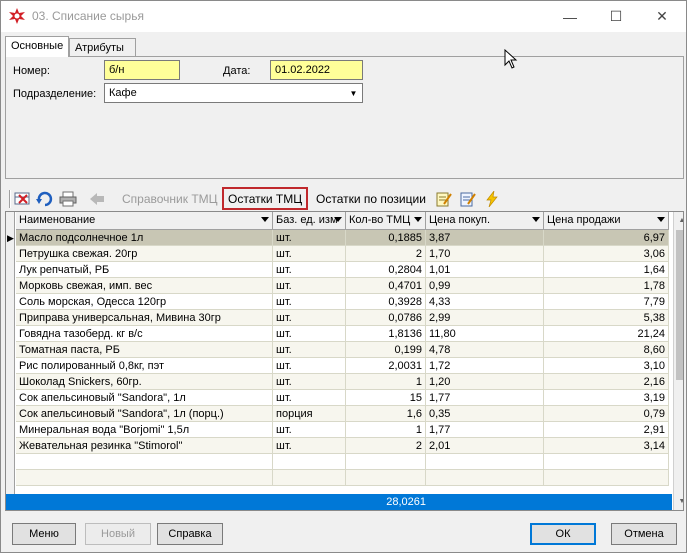 This screenshot has height=553, width=687. Describe the element at coordinates (309, 414) in the screenshot. I see `cell-unit: порция` at that location.